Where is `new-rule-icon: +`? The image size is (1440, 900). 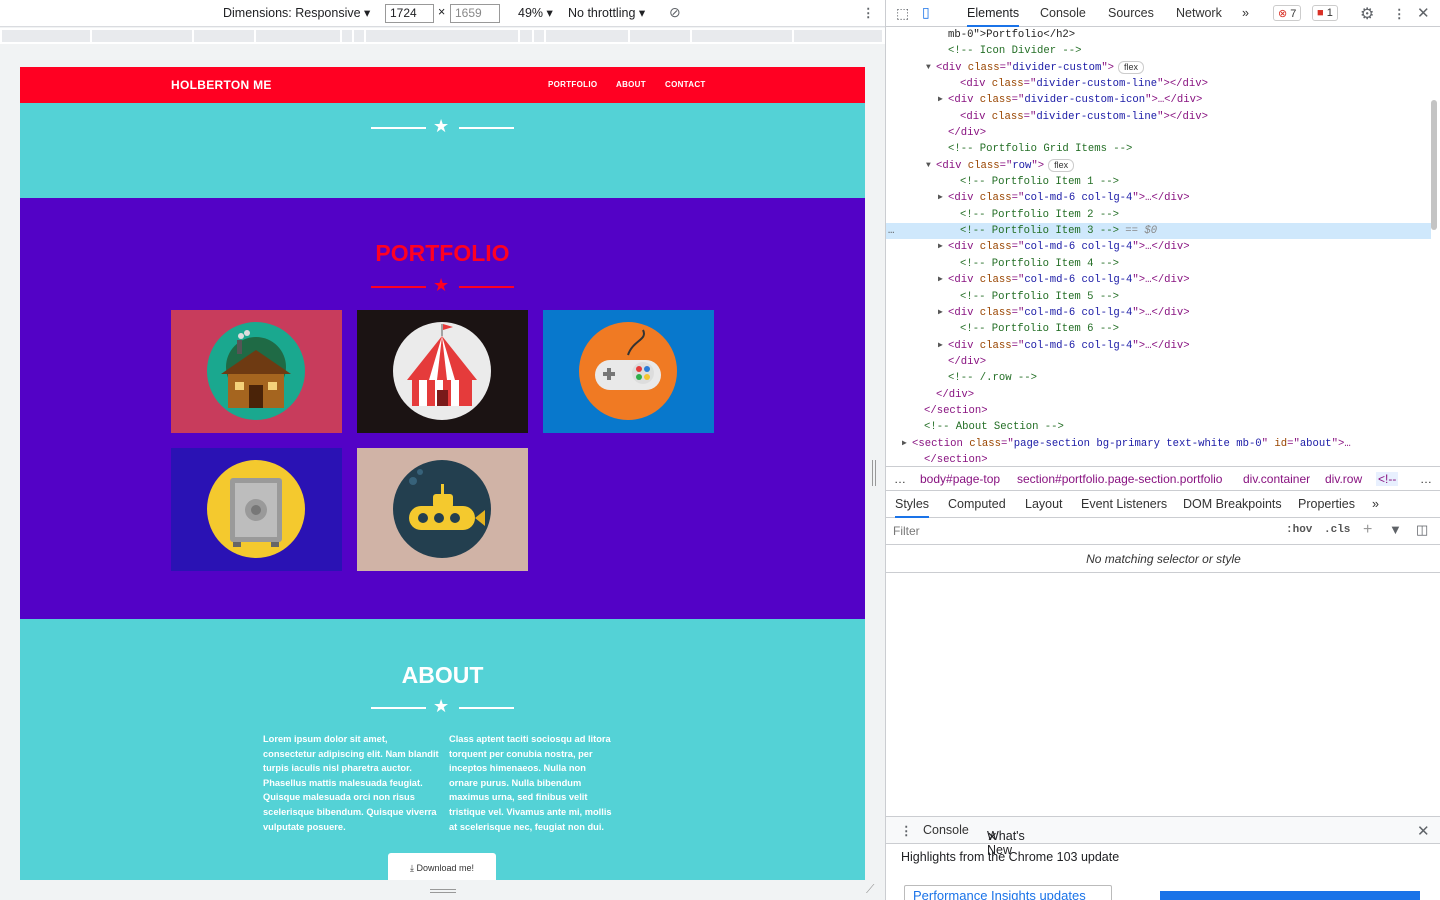
new-rule-icon: + is located at coordinates (1367, 530).